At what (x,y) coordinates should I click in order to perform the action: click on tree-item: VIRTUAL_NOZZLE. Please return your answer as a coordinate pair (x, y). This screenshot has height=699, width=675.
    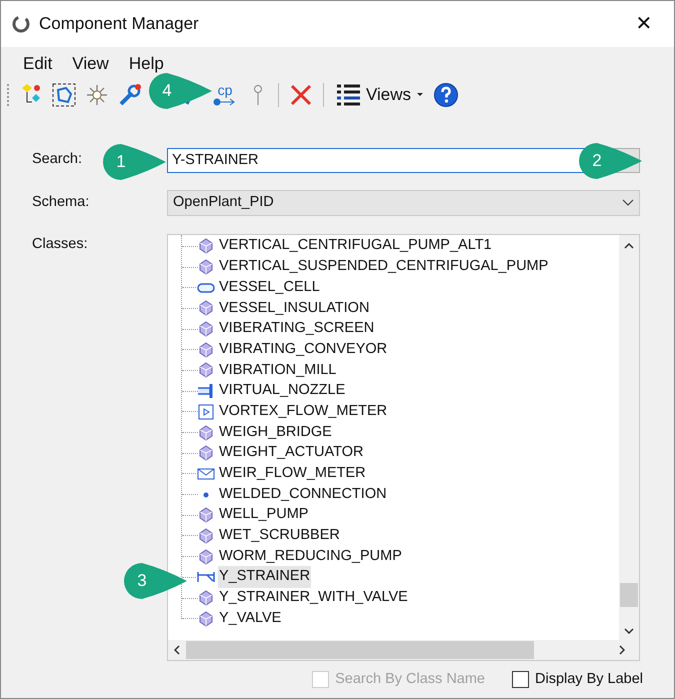
    Looking at the image, I should click on (282, 391).